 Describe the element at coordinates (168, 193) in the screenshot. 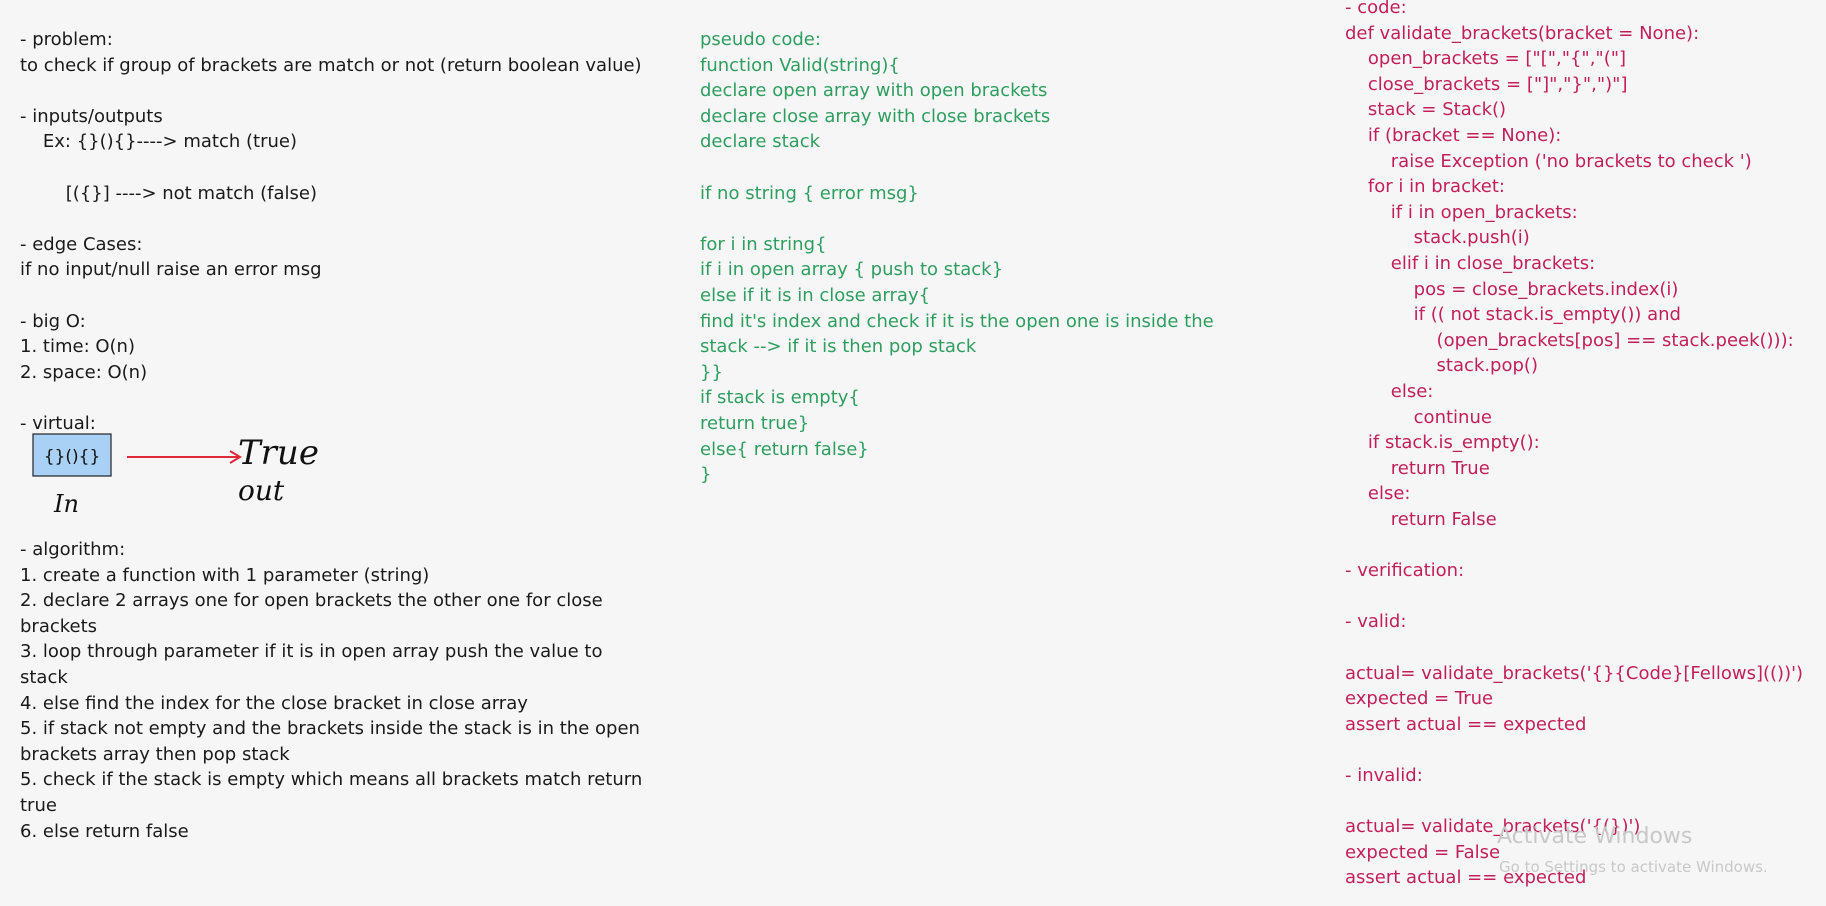

I see `notes-line: [({}] ----> not match (false)` at that location.